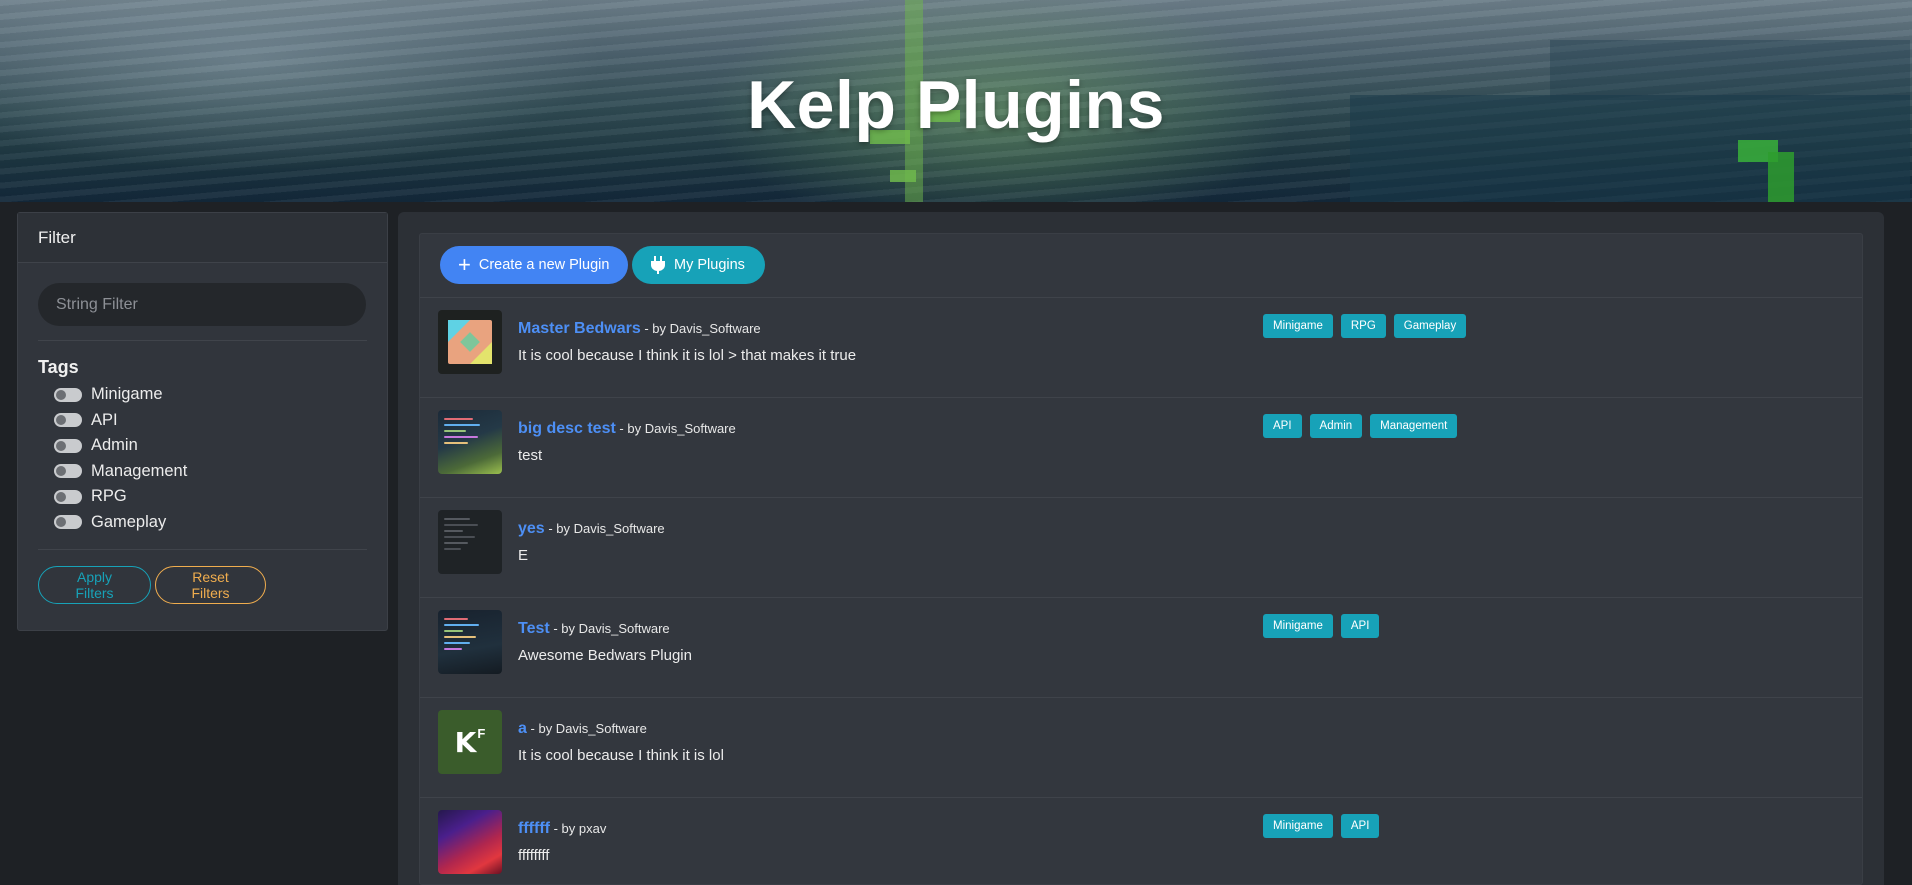 This screenshot has height=885, width=1912. I want to click on plugin-author: - by pxav, so click(578, 828).